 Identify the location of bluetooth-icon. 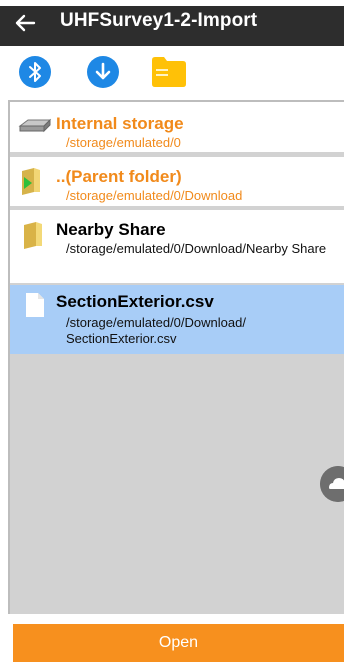
(35, 72).